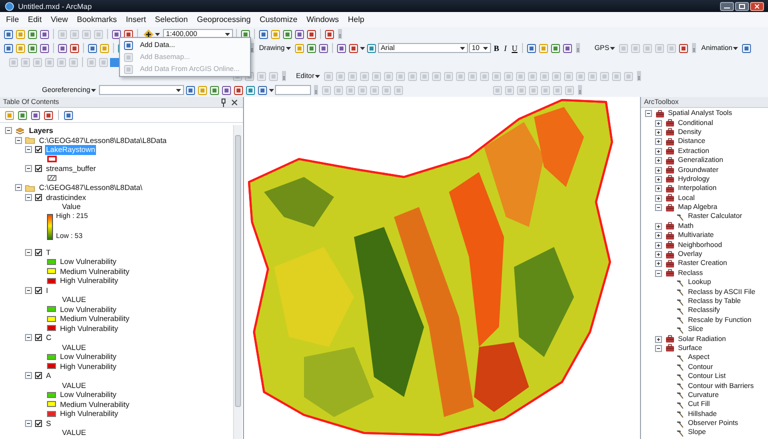 The image size is (768, 439). Describe the element at coordinates (505, 48) in the screenshot. I see `italic-button: I` at that location.